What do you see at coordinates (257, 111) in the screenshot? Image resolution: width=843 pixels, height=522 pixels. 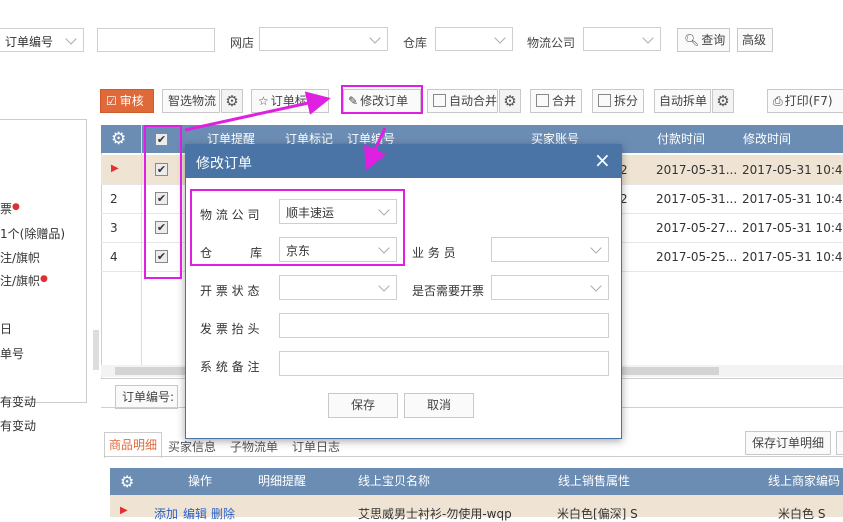 I see `arrow-to-modify-button` at bounding box center [257, 111].